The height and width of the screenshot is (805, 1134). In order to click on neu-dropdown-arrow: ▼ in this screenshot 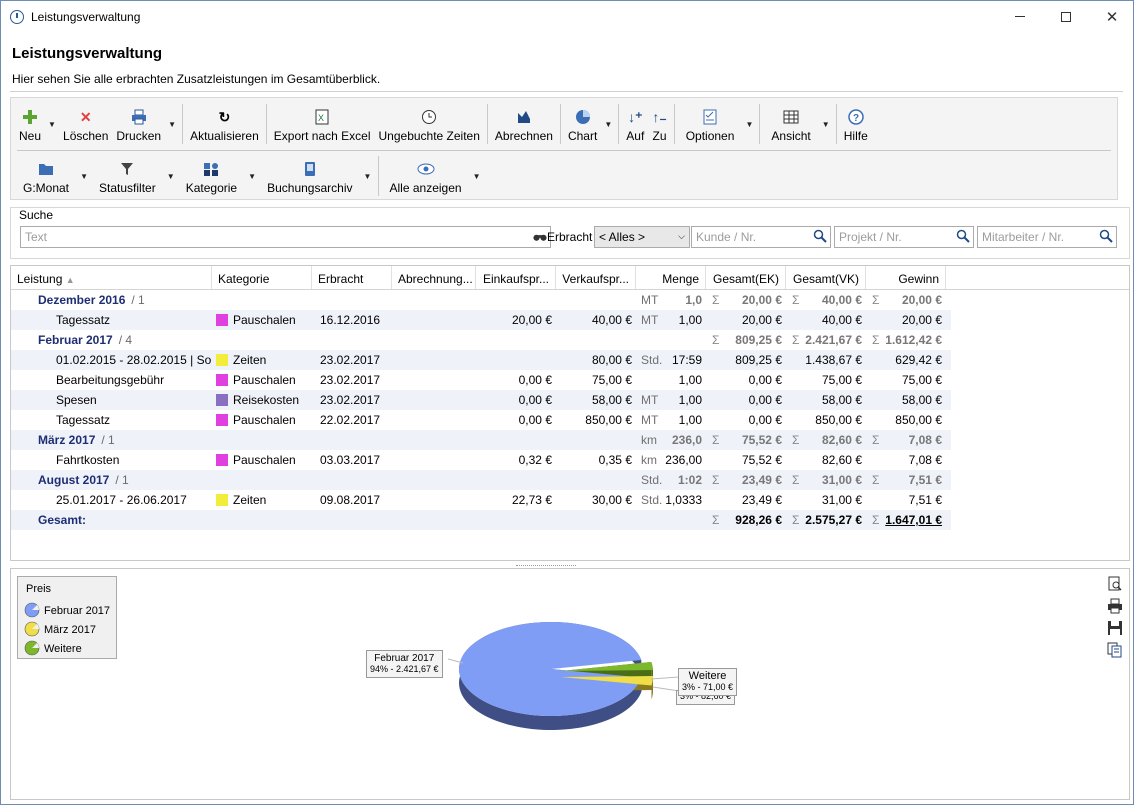, I will do `click(52, 124)`.